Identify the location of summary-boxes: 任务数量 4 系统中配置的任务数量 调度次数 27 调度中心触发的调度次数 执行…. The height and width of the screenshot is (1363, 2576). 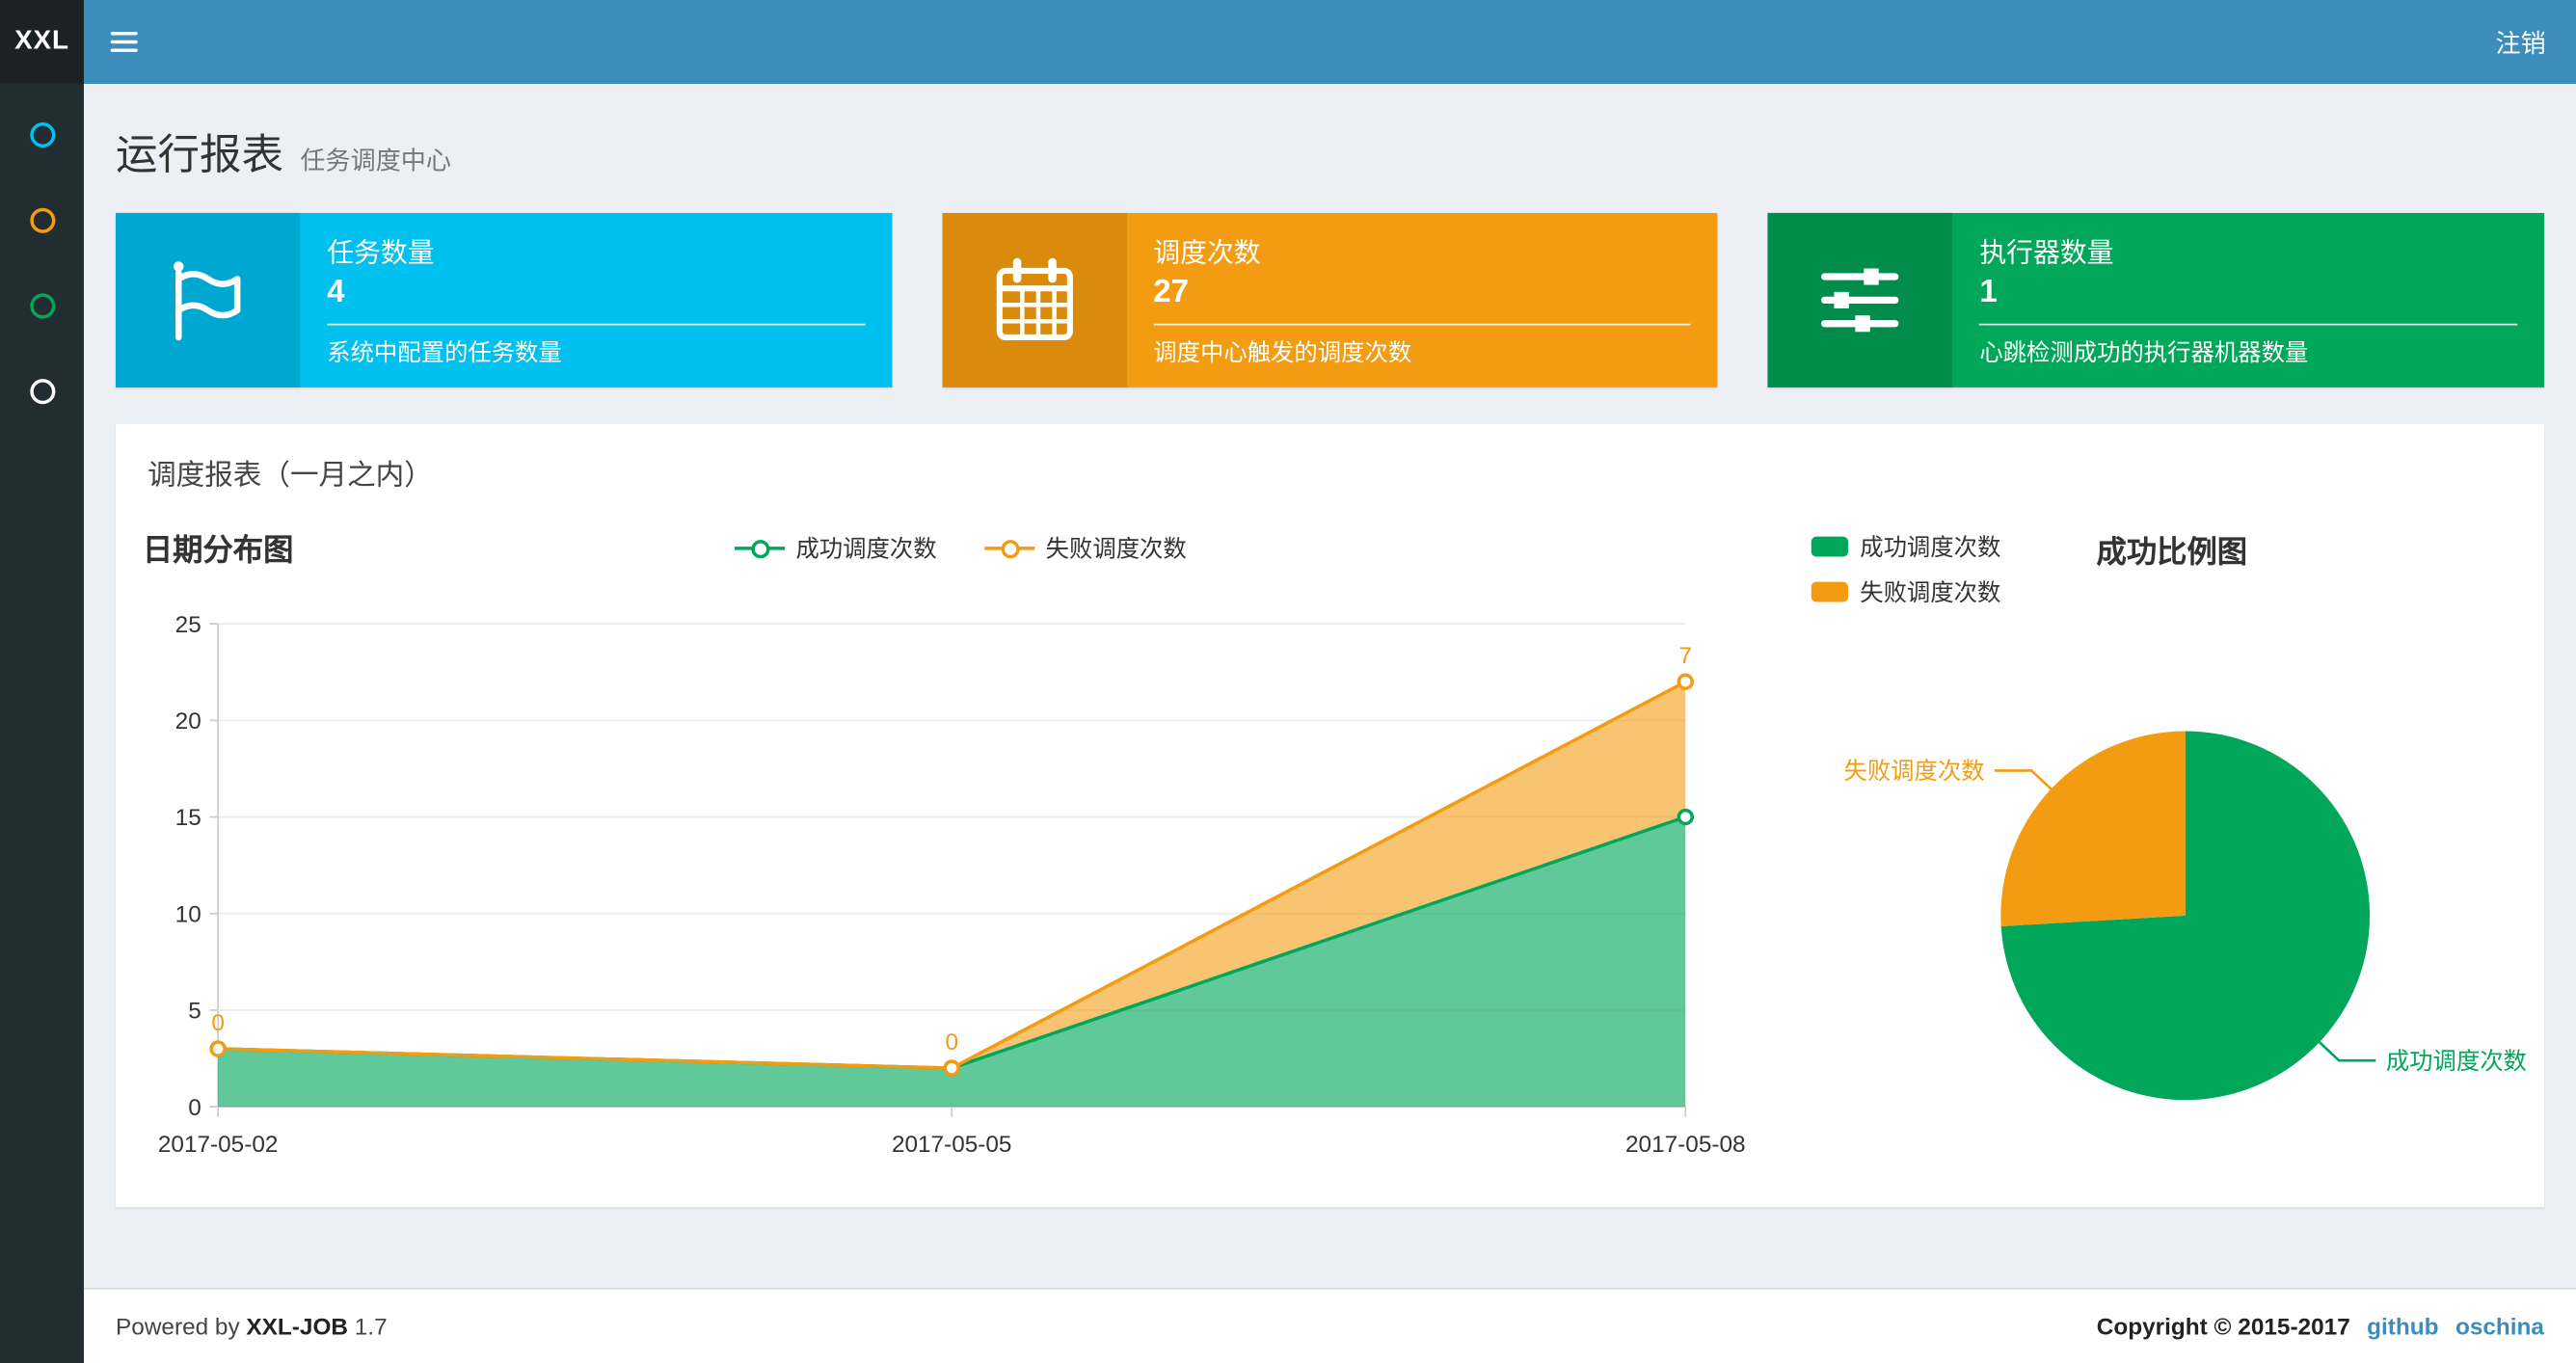
(1330, 300).